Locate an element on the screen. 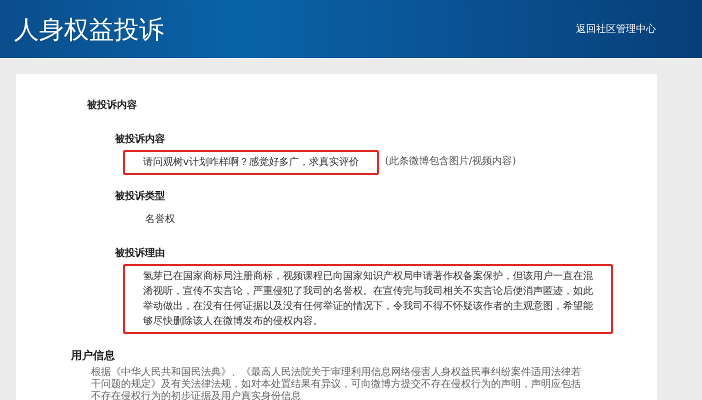 The height and width of the screenshot is (400, 702). field-label: 被投诉类型 is located at coordinates (140, 196).